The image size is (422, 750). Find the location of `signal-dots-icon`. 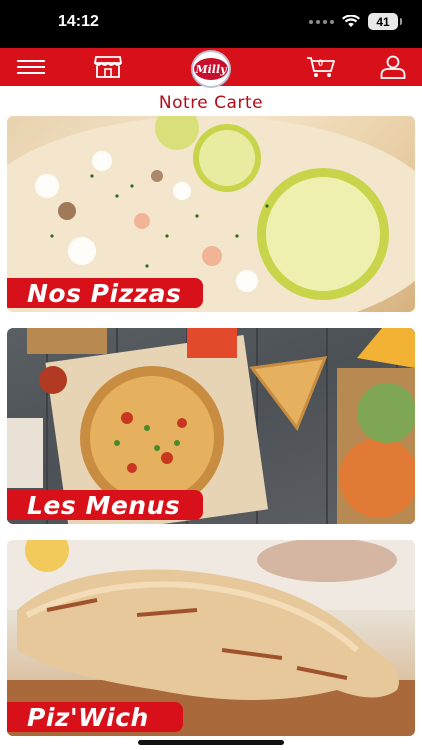

signal-dots-icon is located at coordinates (321, 21).